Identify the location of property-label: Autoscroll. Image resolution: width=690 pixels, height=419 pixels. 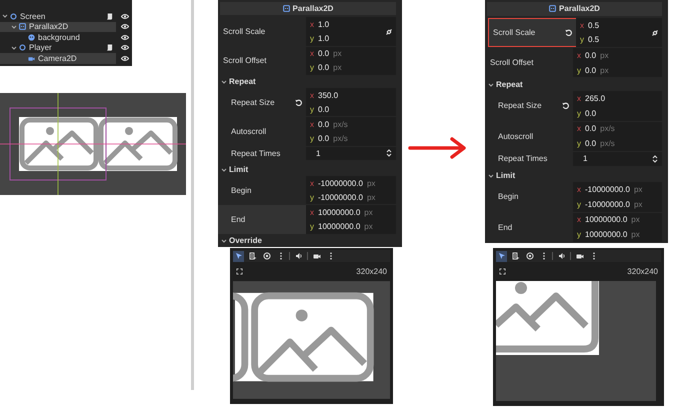
(248, 131).